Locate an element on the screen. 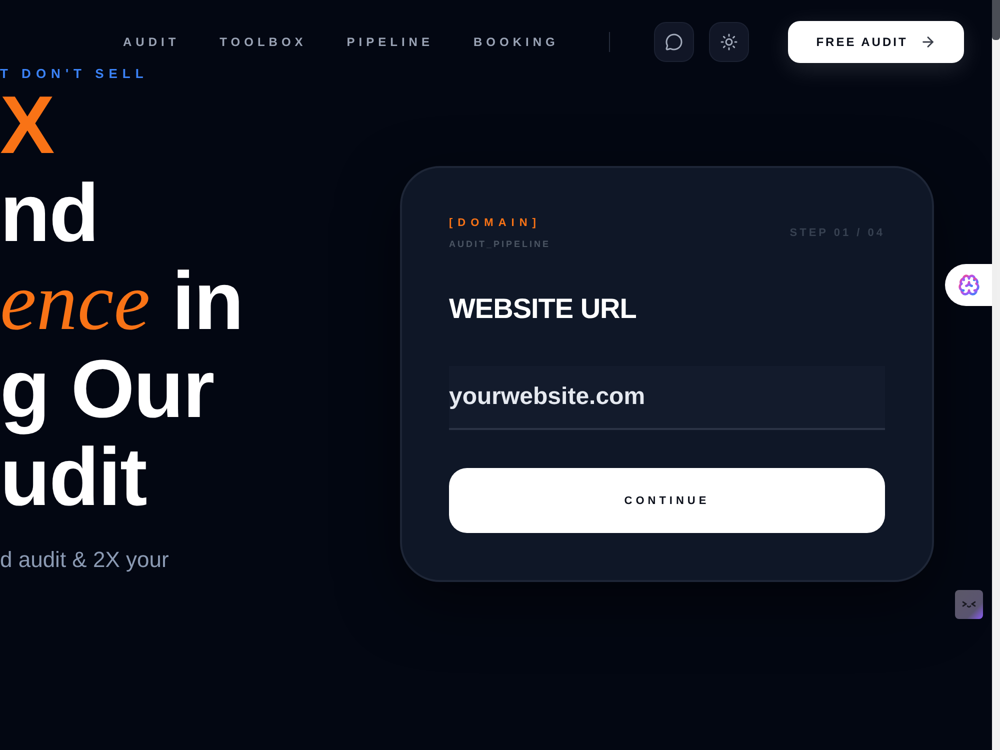 This screenshot has width=1000, height=750. chat-button is located at coordinates (674, 42).